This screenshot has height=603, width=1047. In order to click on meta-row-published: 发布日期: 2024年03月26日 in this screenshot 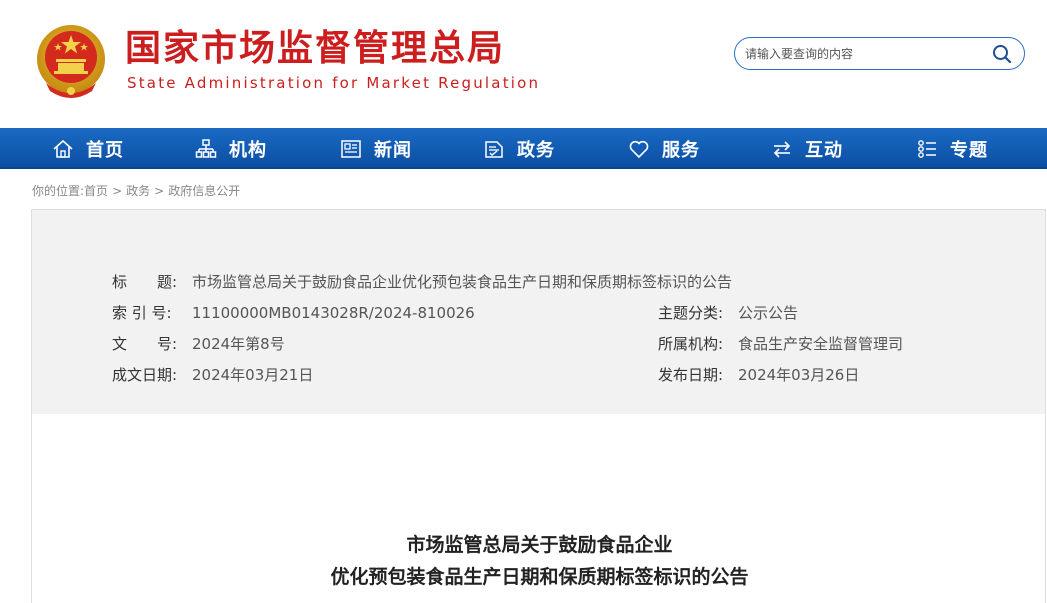, I will do `click(758, 375)`.